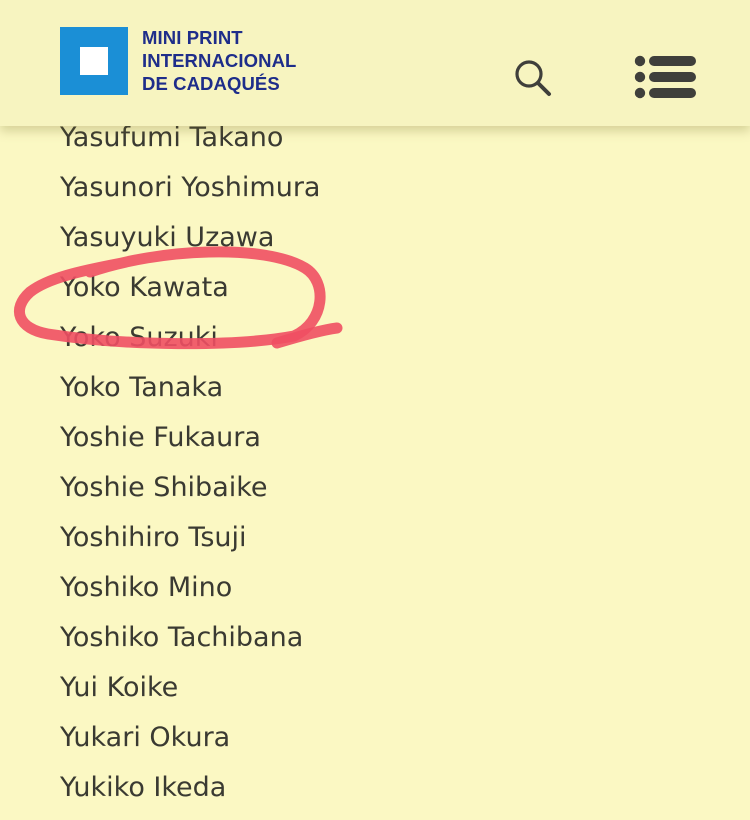  I want to click on logo-line-3: DE CADAQUÉS, so click(211, 83).